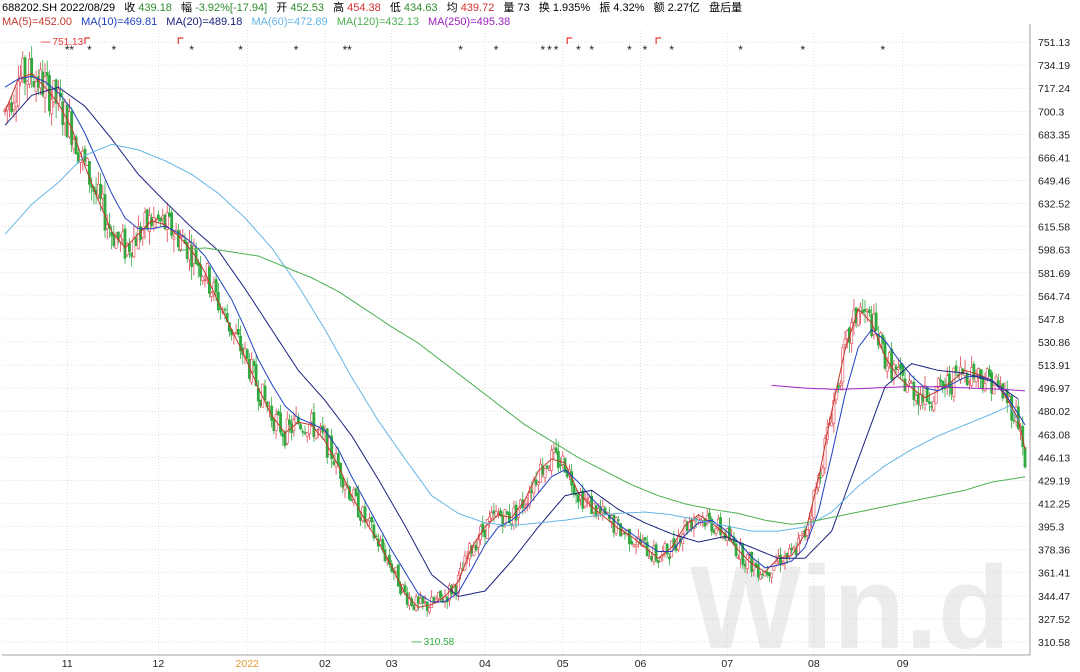 The width and height of the screenshot is (1080, 672). What do you see at coordinates (68, 42) in the screenshot?
I see `high-label: 751.13` at bounding box center [68, 42].